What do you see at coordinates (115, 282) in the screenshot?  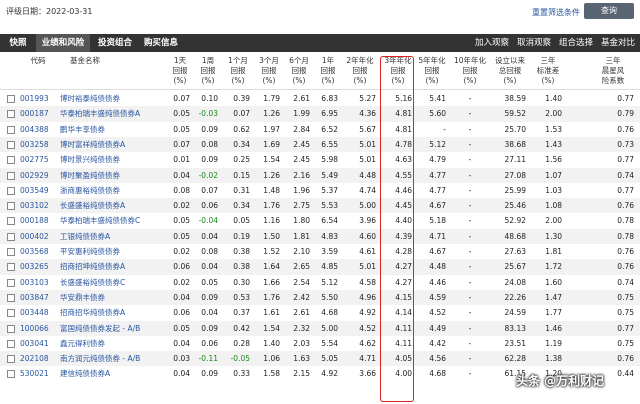 I see `fund-name-link: 长盛盛裕纯债债券C` at bounding box center [115, 282].